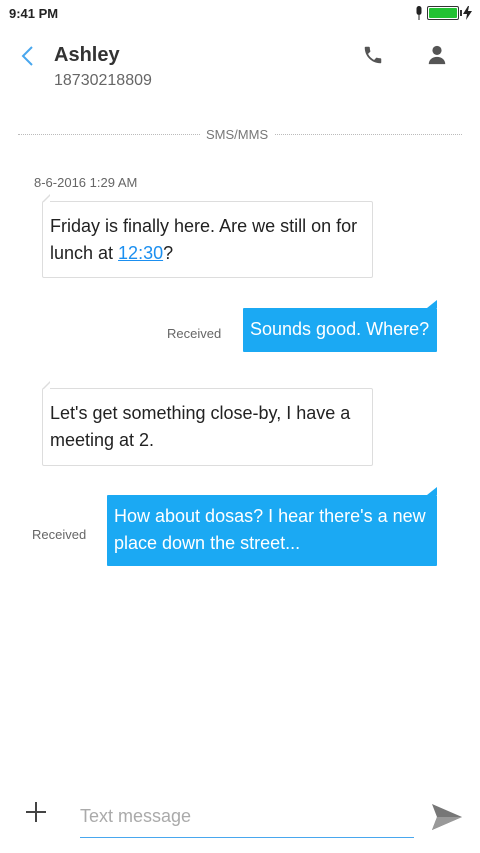  I want to click on message-timestamp: 8-6-2016 1:29 AM, so click(86, 182).